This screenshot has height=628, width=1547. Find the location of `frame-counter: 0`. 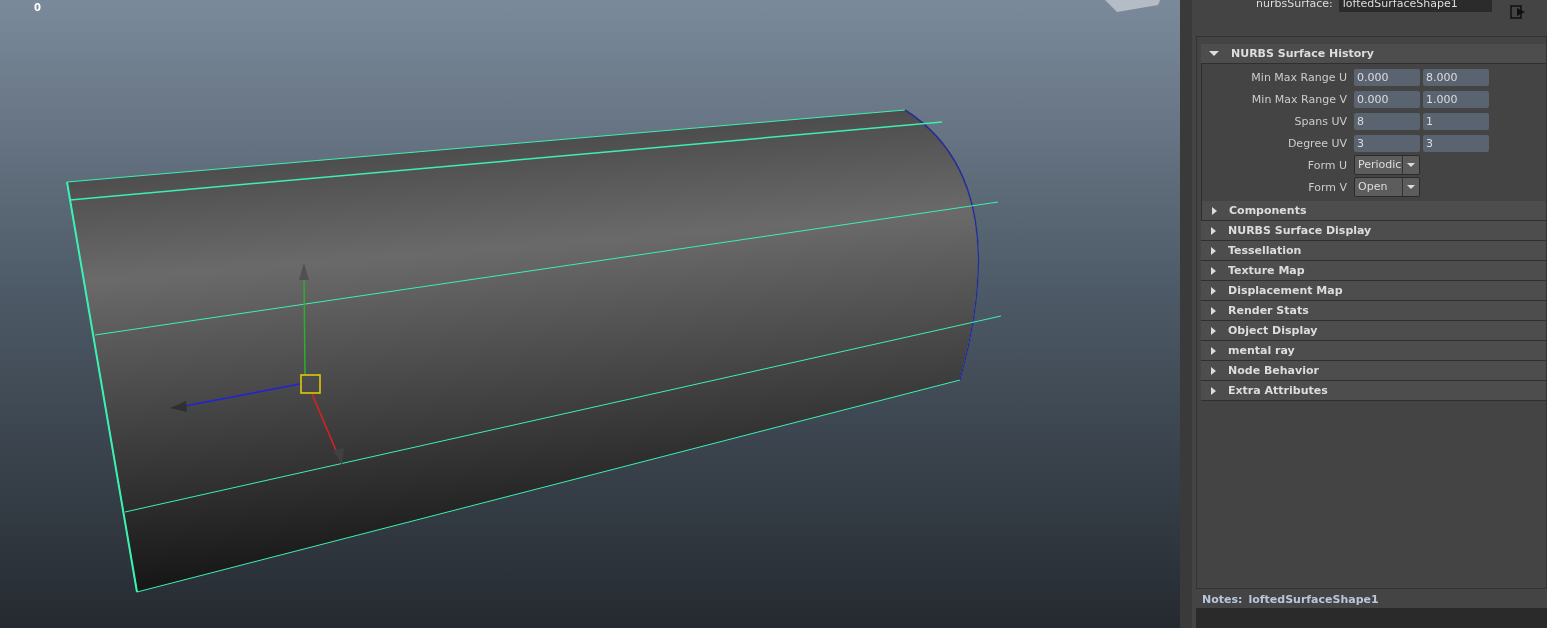

frame-counter: 0 is located at coordinates (37, 7).